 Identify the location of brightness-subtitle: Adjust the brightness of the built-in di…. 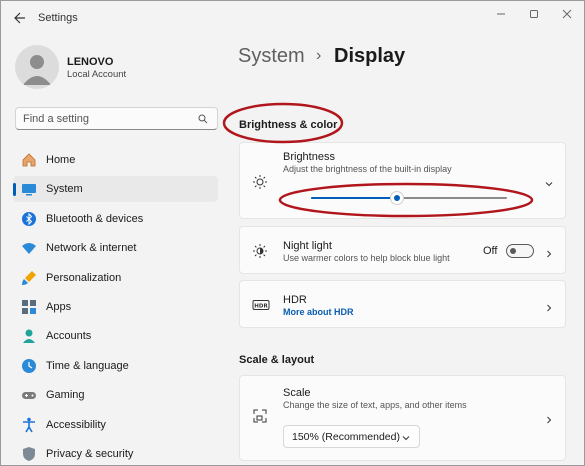
(367, 169).